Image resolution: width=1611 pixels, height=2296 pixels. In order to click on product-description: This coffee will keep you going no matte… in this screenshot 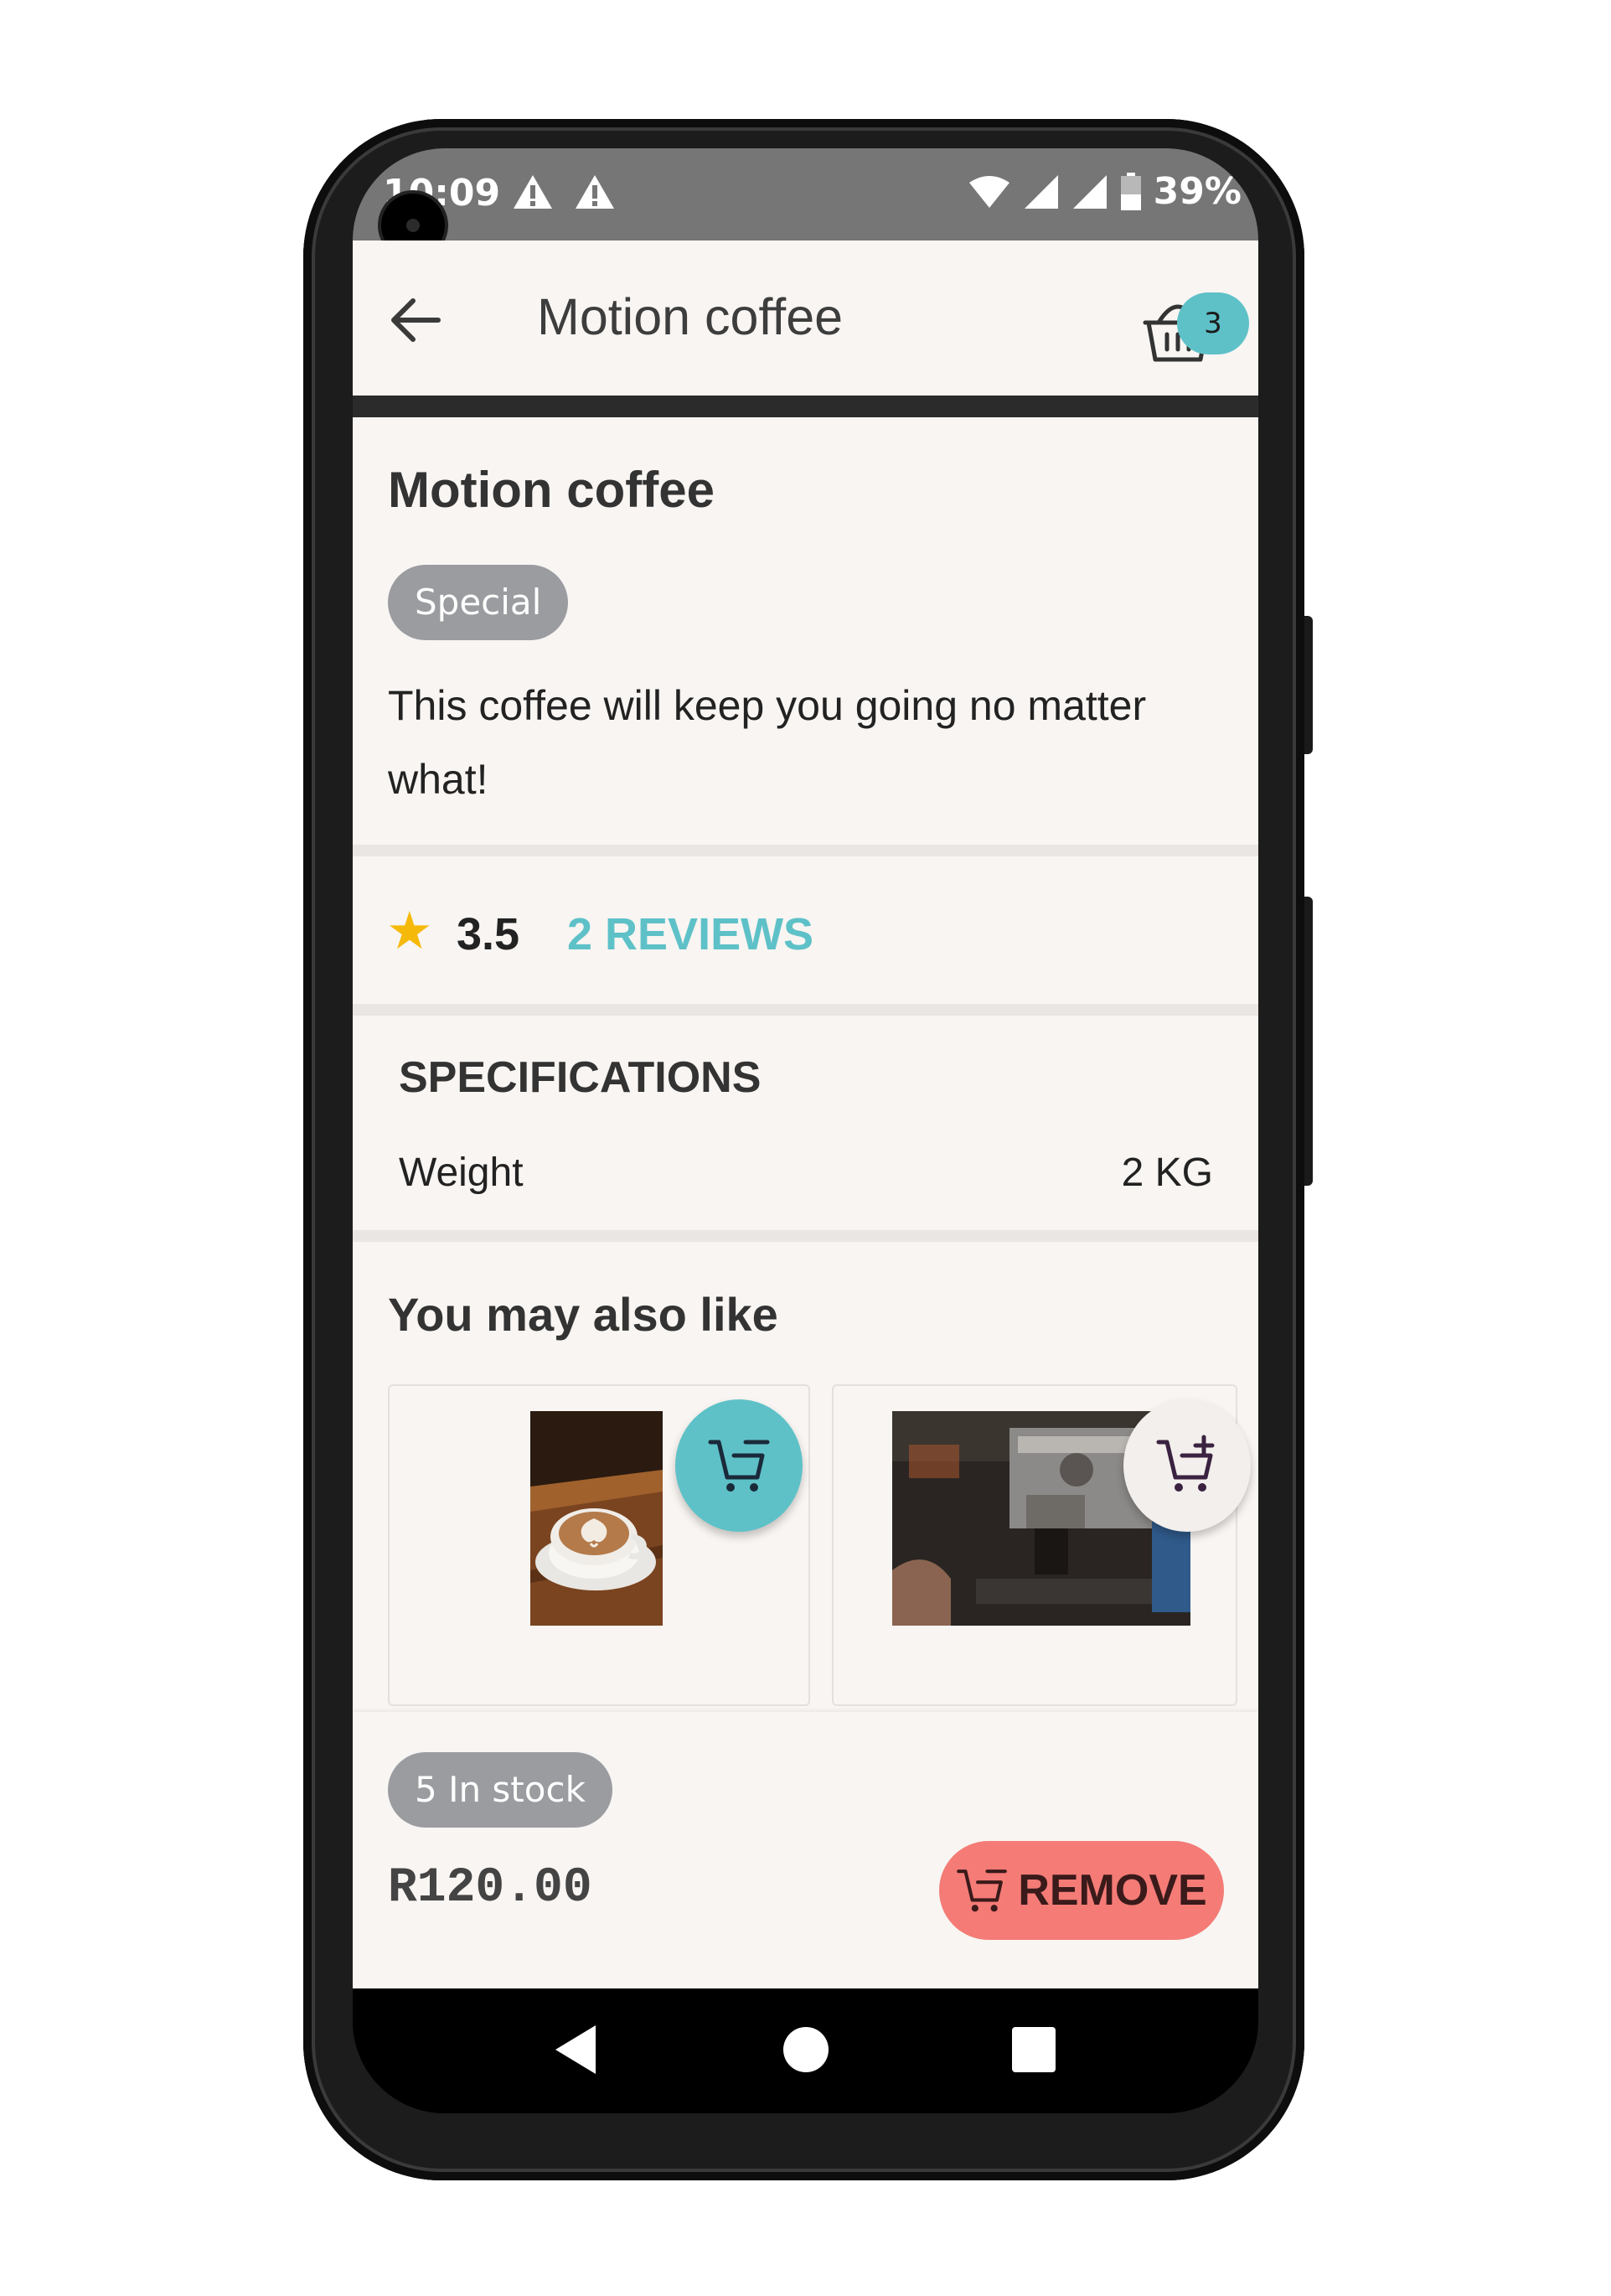, I will do `click(767, 742)`.